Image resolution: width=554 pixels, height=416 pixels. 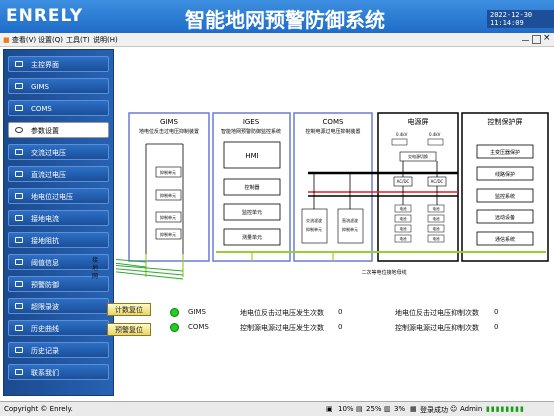 What do you see at coordinates (169, 131) in the screenshot?
I see `gims-subtitle: 地电位反击过电压抑制装置` at bounding box center [169, 131].